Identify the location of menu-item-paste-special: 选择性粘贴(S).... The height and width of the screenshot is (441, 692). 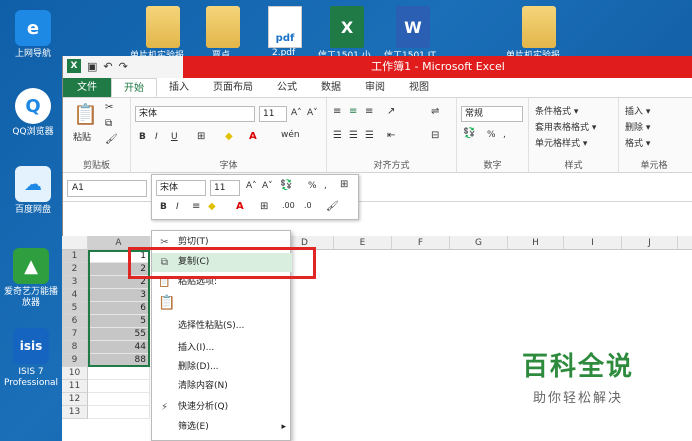
(222, 326).